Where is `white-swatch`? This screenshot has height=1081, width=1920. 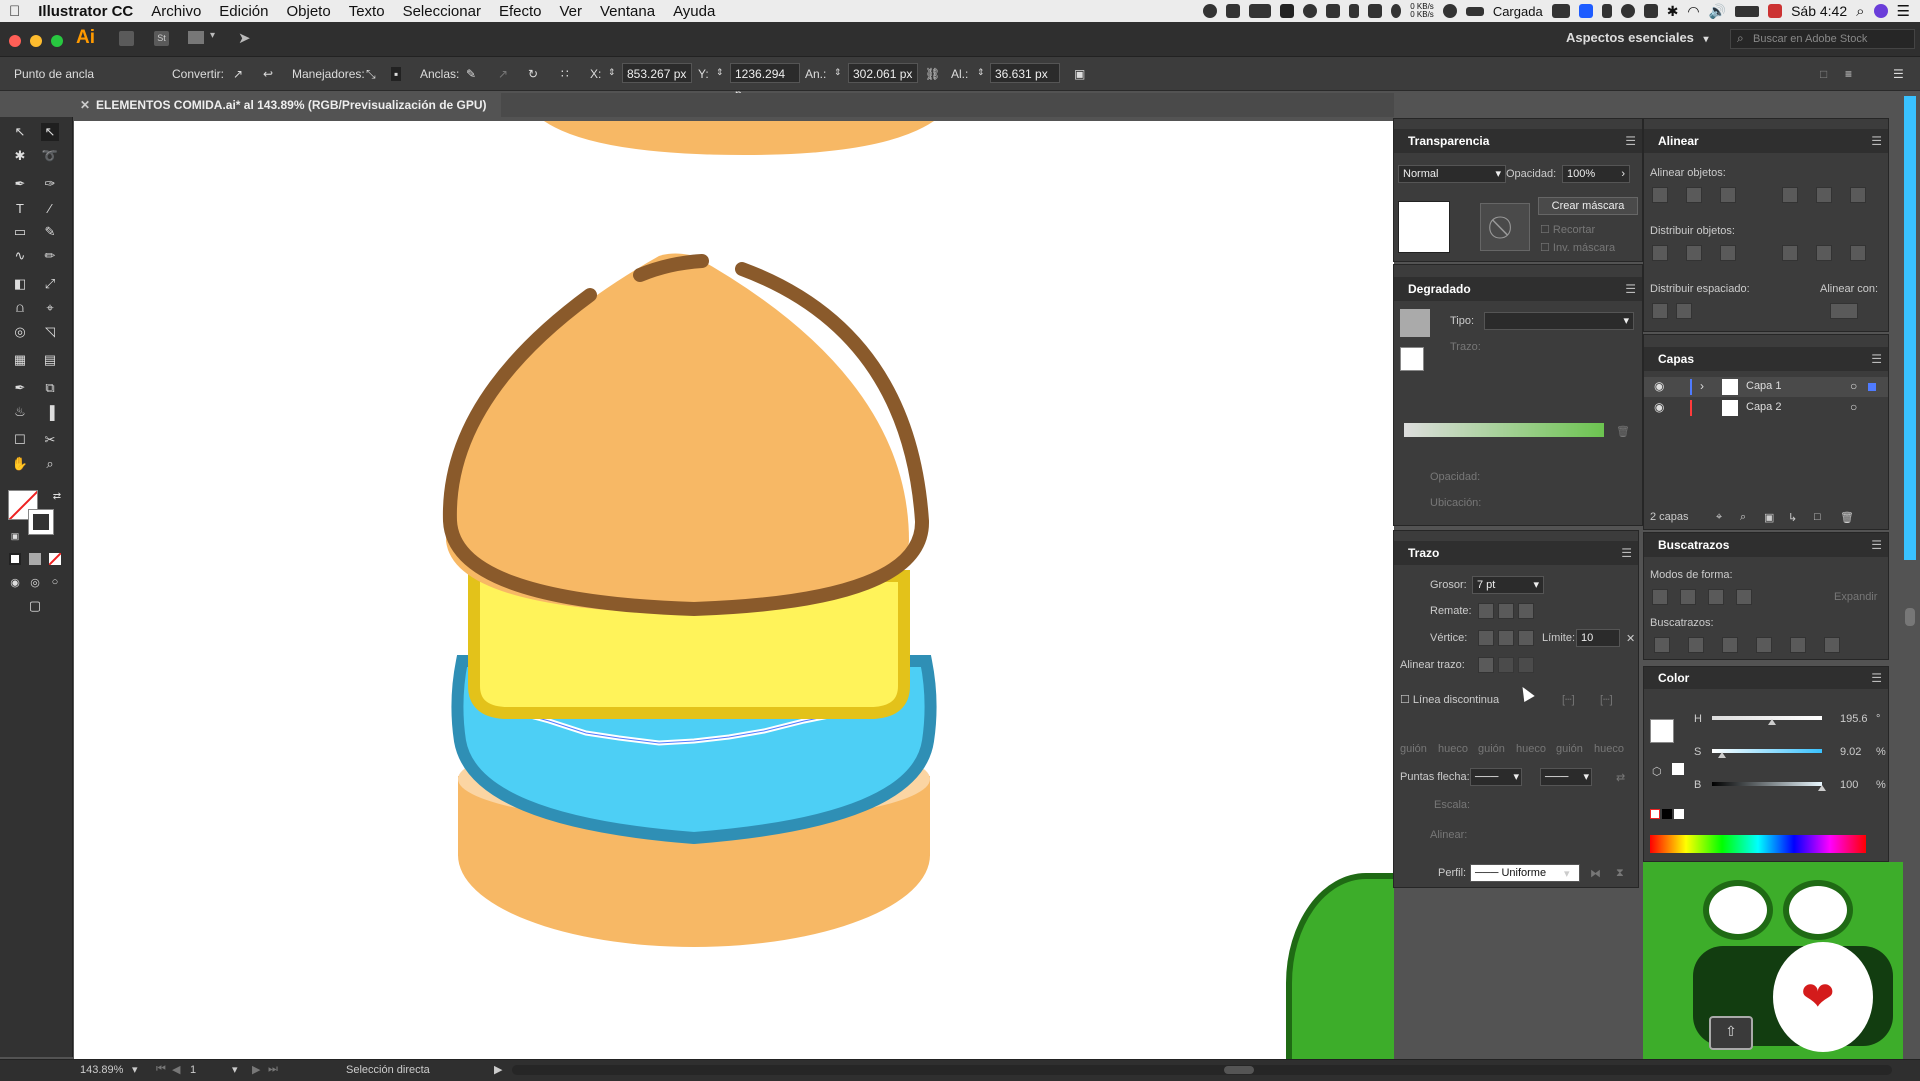 white-swatch is located at coordinates (1679, 814).